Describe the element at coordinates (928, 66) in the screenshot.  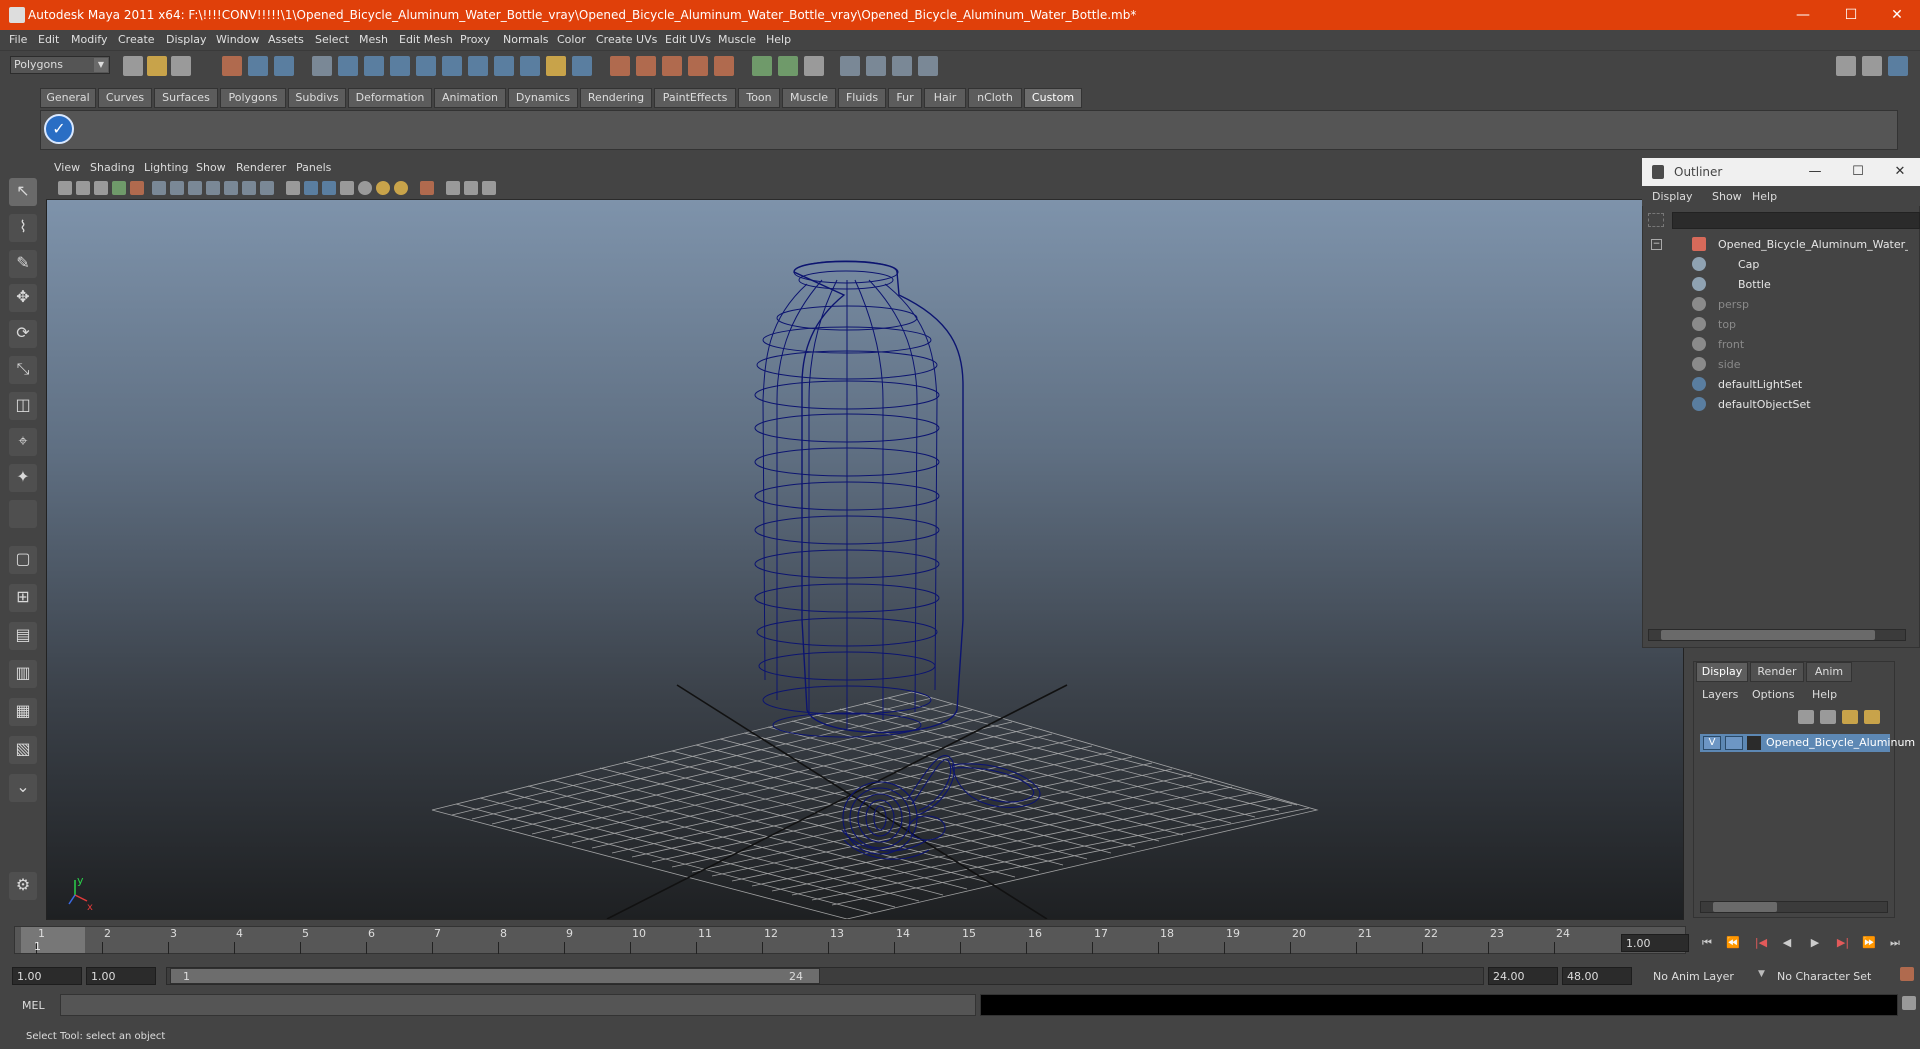
I see `render-view-icon` at that location.